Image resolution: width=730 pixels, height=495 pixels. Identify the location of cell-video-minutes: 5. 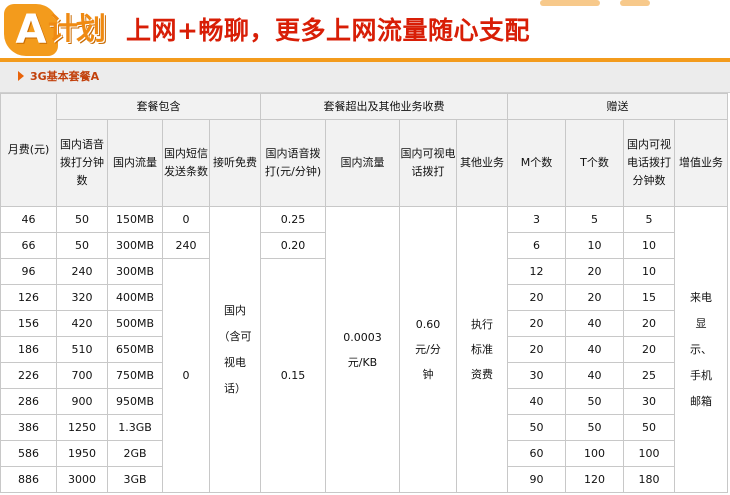
(649, 219).